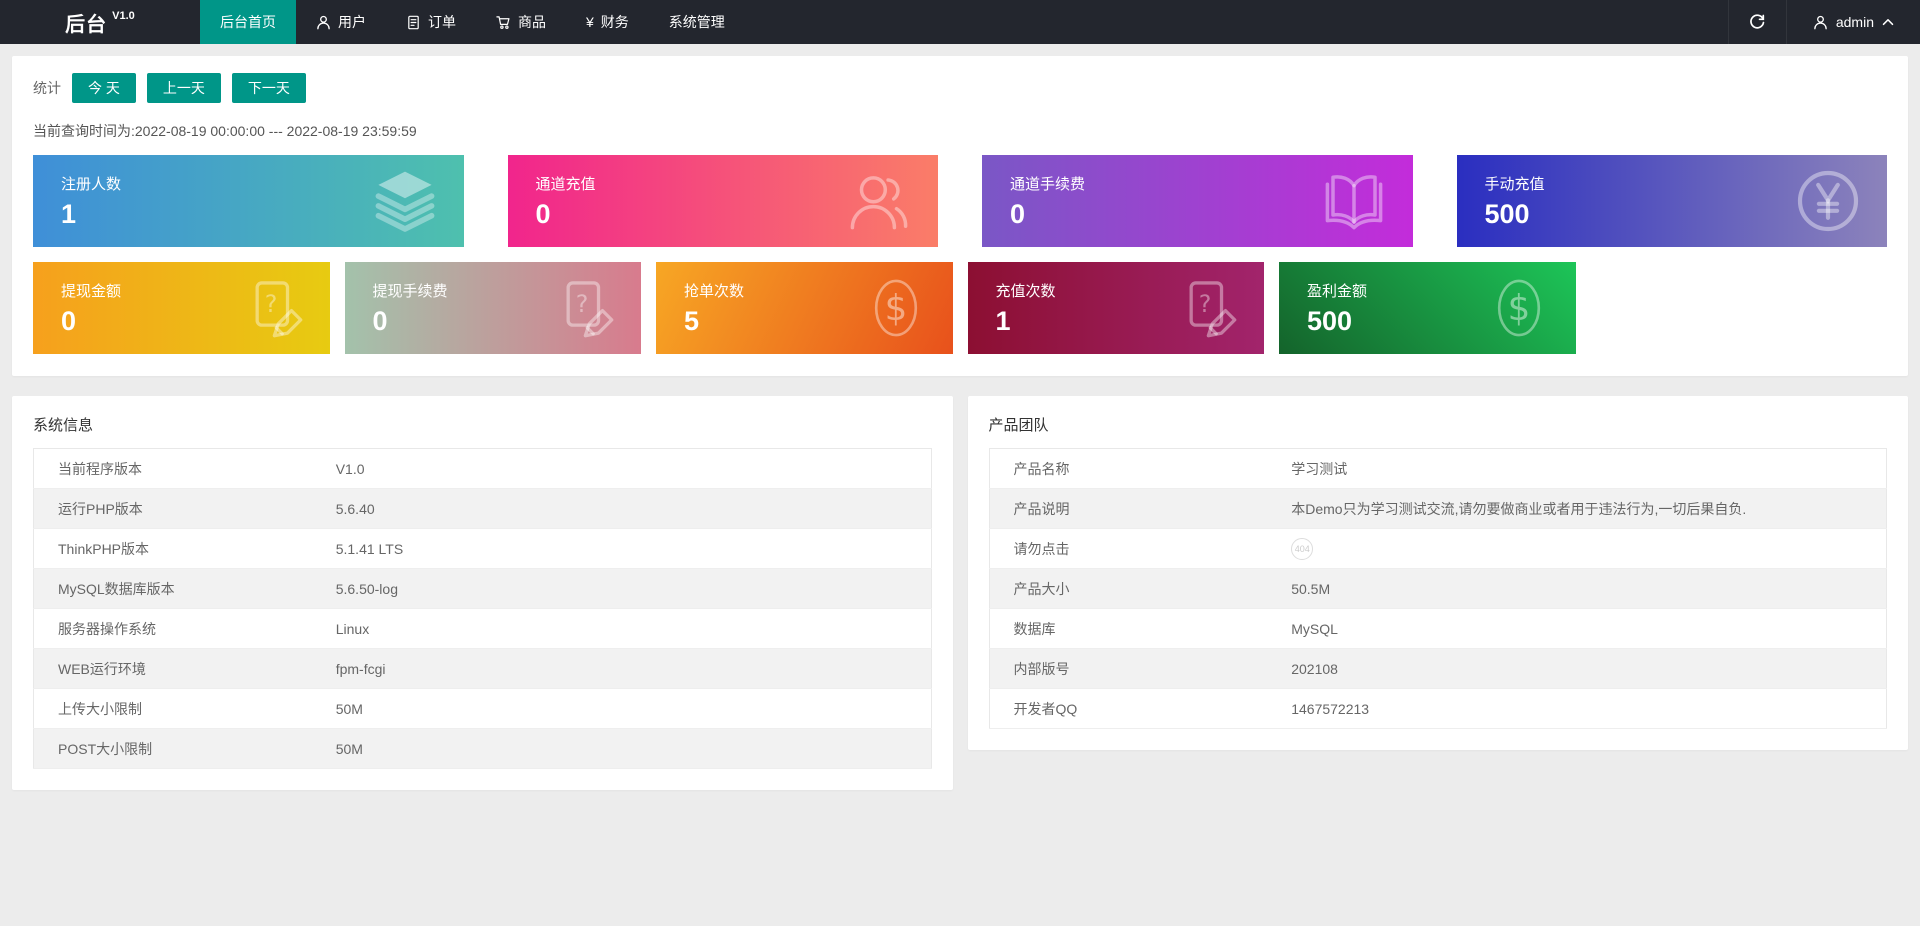 The image size is (1920, 926). I want to click on stats-header: 统计 今 天 上一天 下一天, so click(960, 88).